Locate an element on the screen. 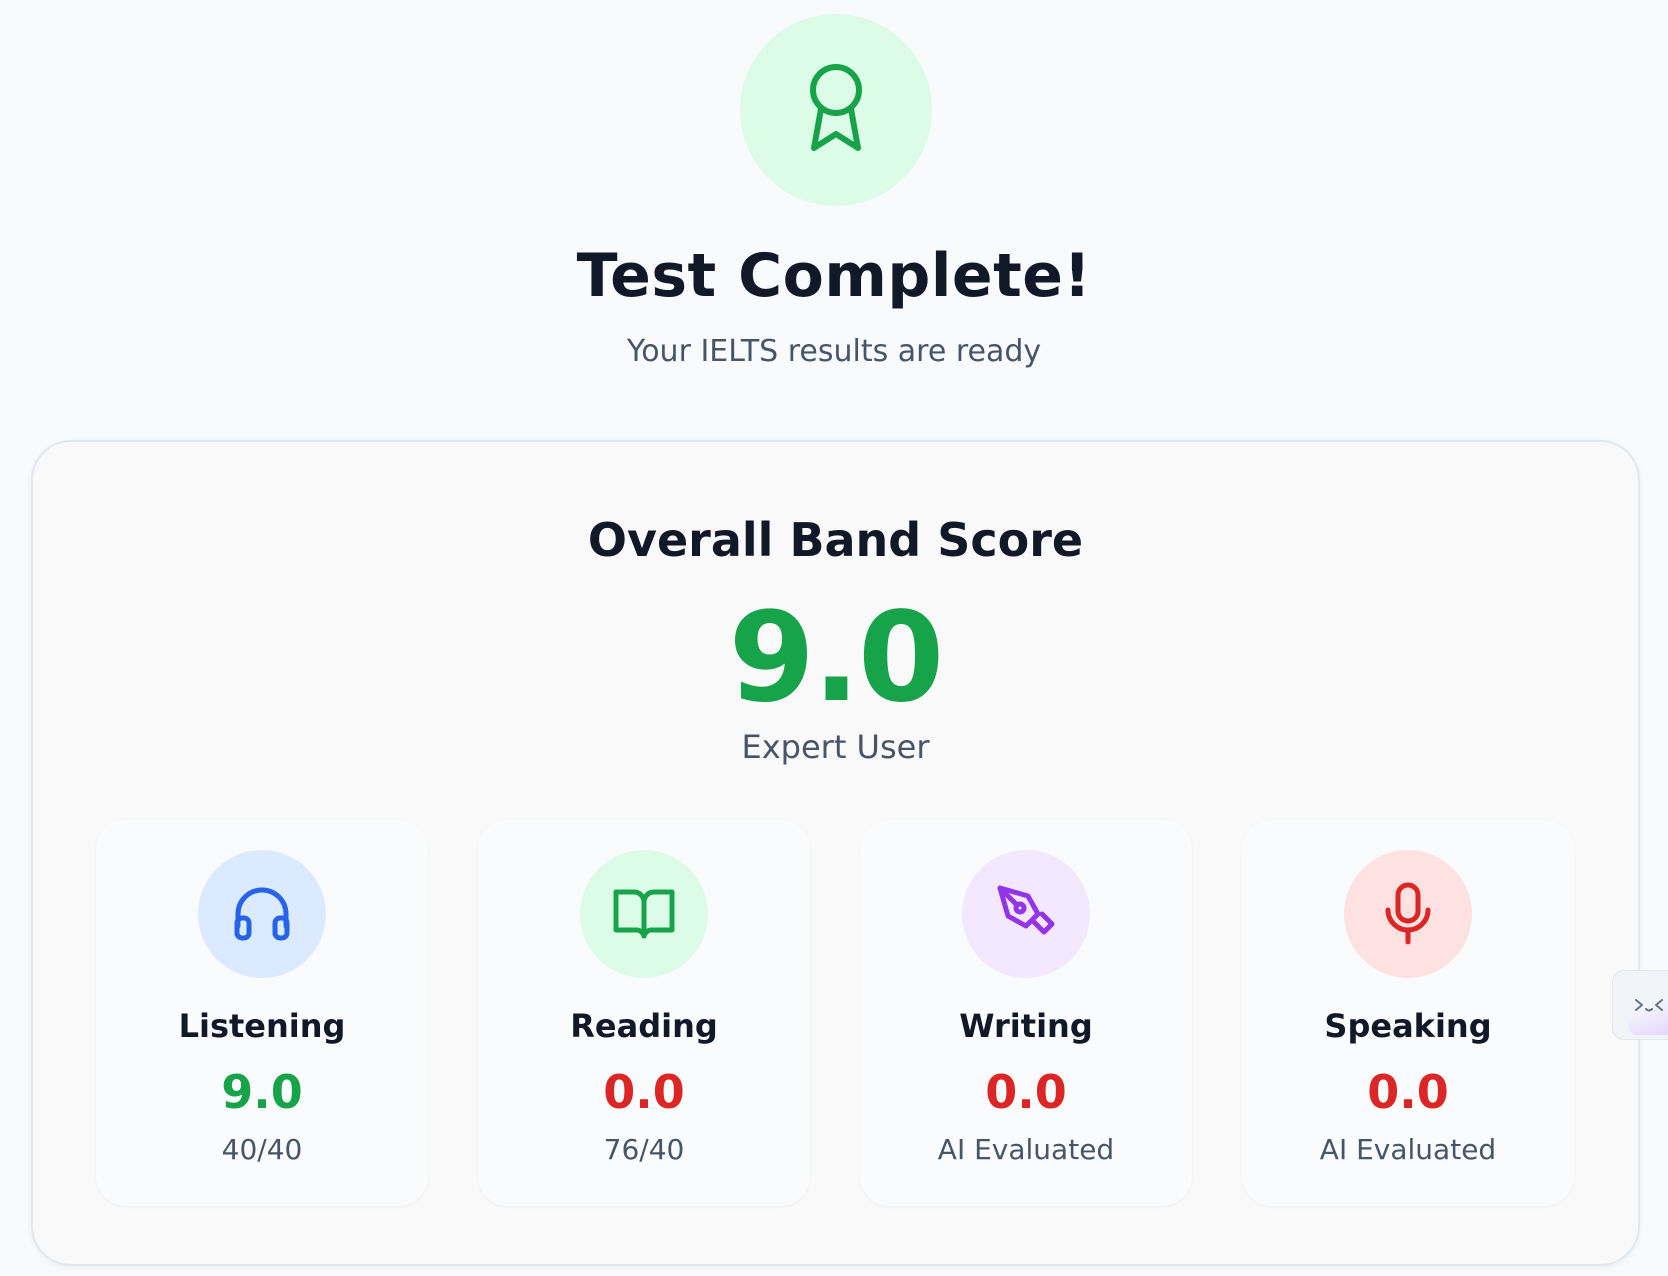 Image resolution: width=1668 pixels, height=1276 pixels. code-collapse-icon is located at coordinates (1649, 1005).